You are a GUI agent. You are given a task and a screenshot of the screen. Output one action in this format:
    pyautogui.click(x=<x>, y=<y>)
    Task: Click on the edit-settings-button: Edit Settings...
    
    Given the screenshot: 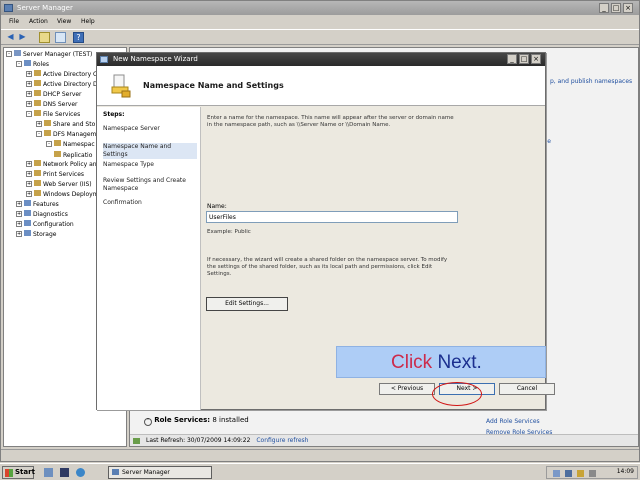 What is the action you would take?
    pyautogui.click(x=247, y=304)
    